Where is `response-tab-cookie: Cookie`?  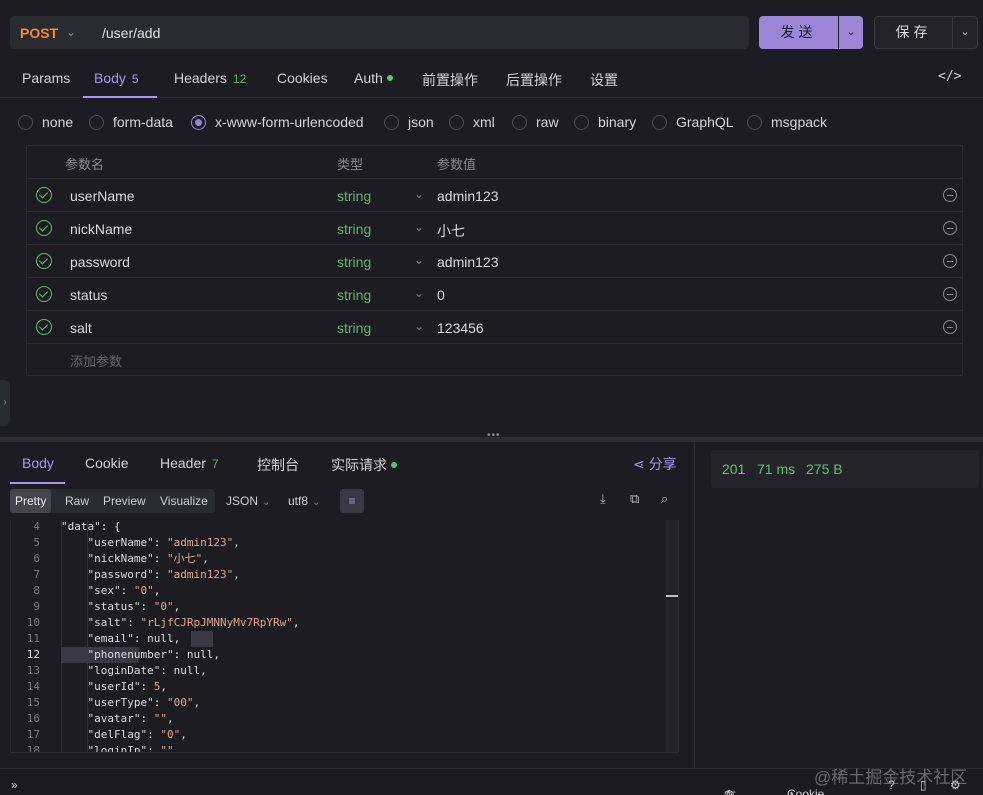 response-tab-cookie: Cookie is located at coordinates (107, 463).